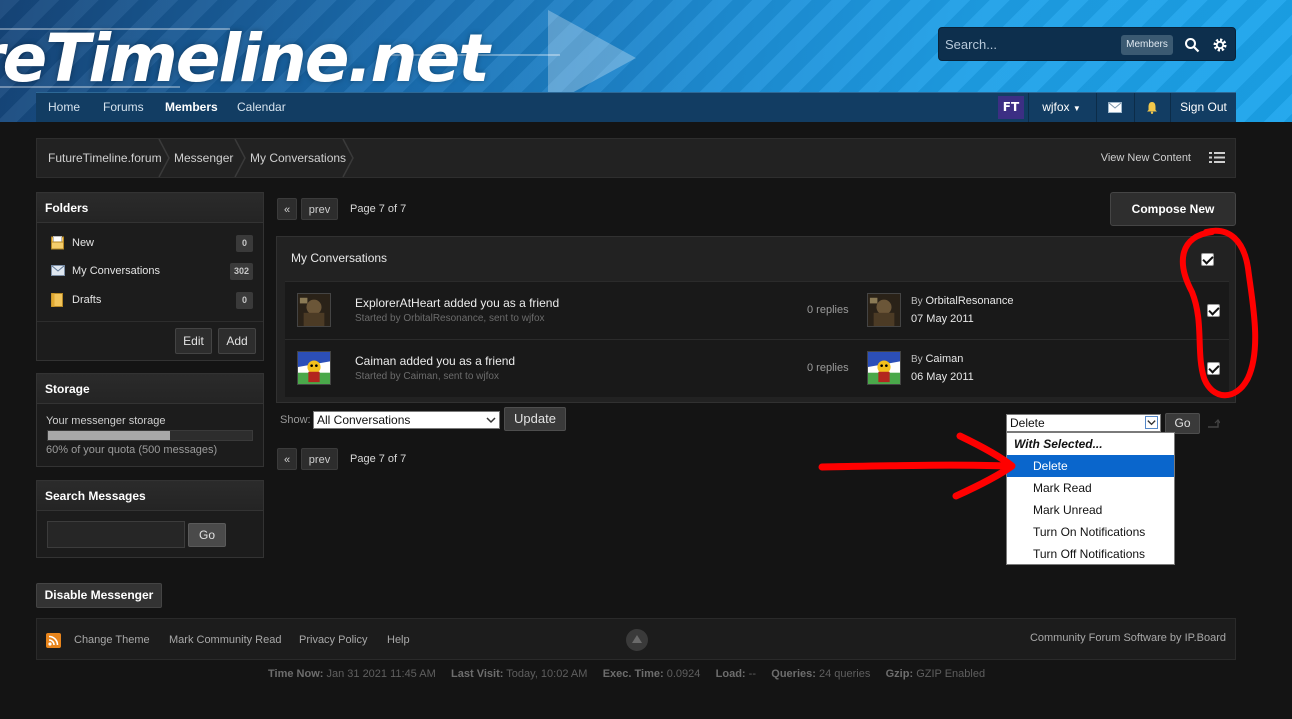  I want to click on storage-progress-bar, so click(150, 435).